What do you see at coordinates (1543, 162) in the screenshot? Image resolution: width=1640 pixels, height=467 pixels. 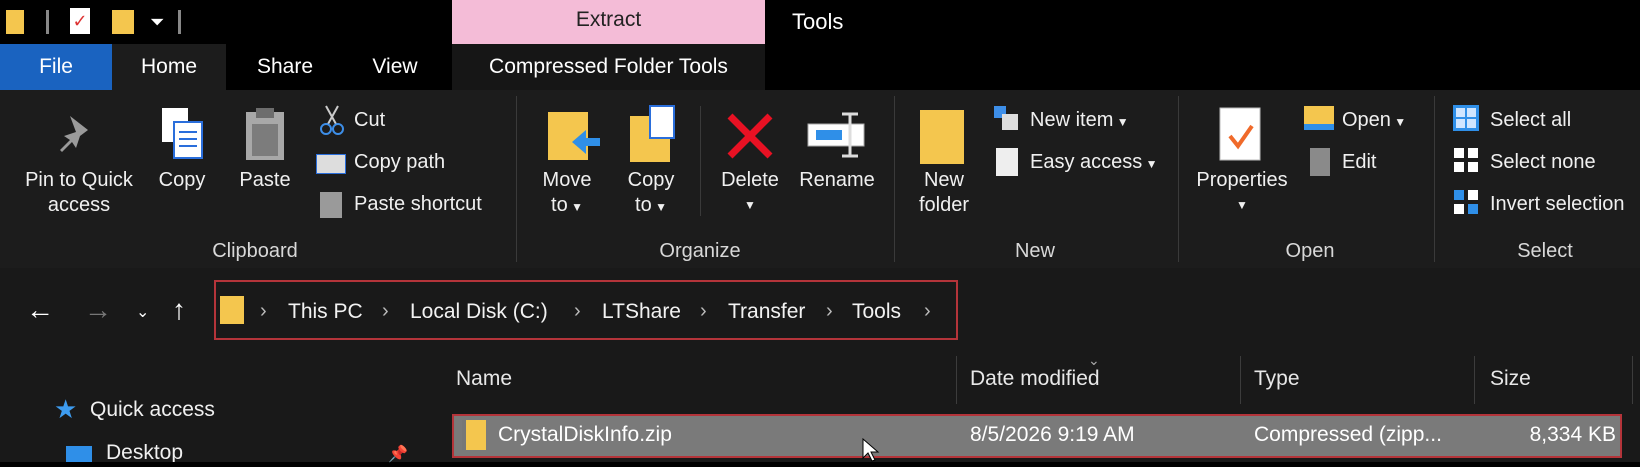 I see `select-none-button: Select none` at bounding box center [1543, 162].